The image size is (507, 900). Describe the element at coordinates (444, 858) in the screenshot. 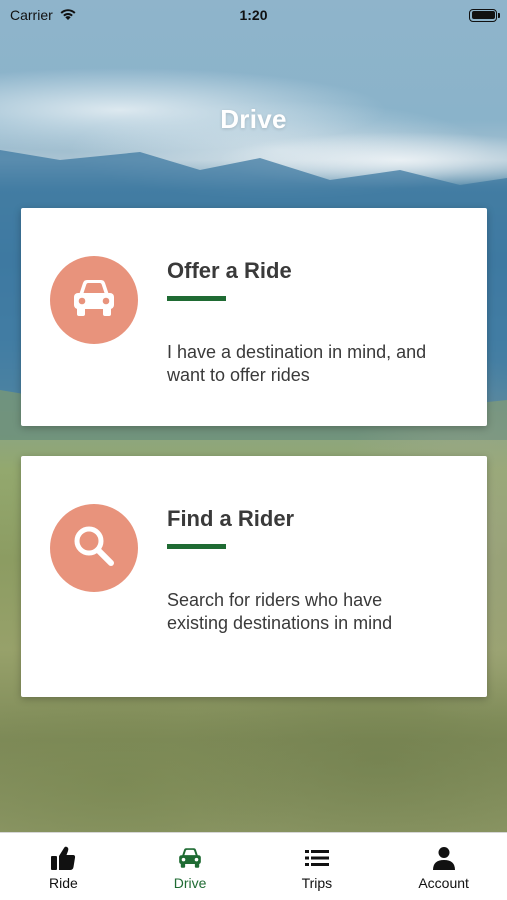

I see `person-icon` at that location.